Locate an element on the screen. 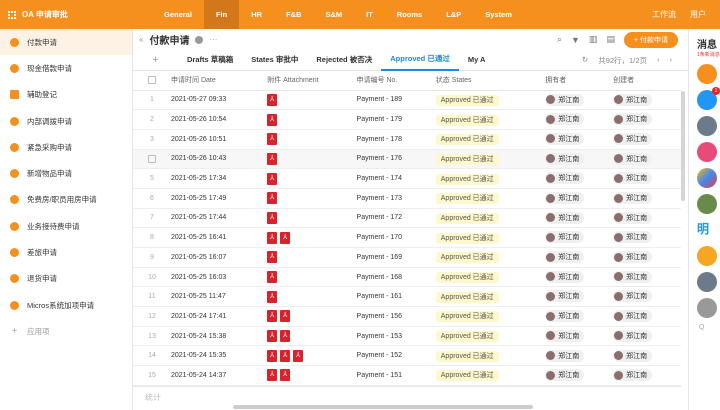  sidebar-item: + 应用项 is located at coordinates (66, 331).